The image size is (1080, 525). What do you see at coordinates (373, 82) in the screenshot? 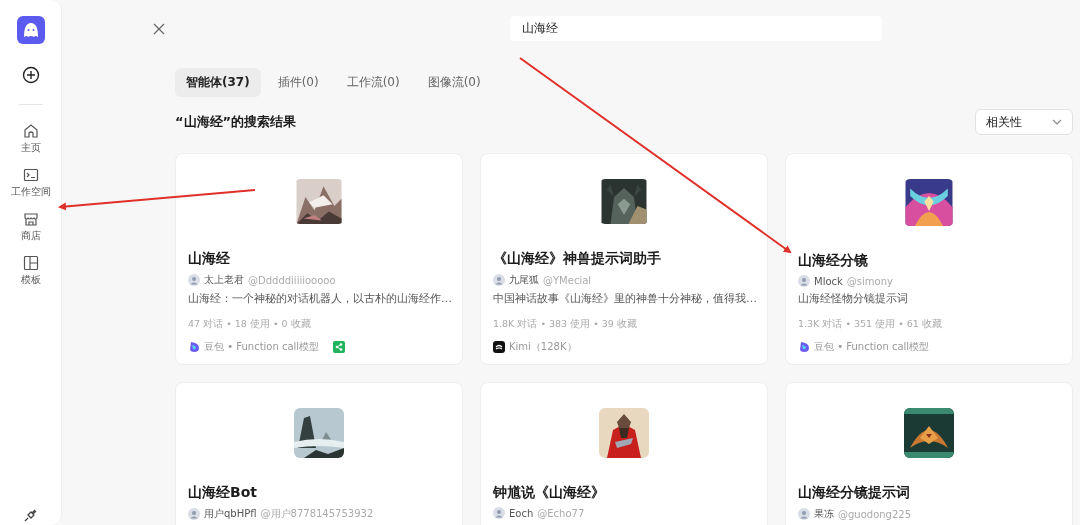
I see `tab: 工作流(0)` at bounding box center [373, 82].